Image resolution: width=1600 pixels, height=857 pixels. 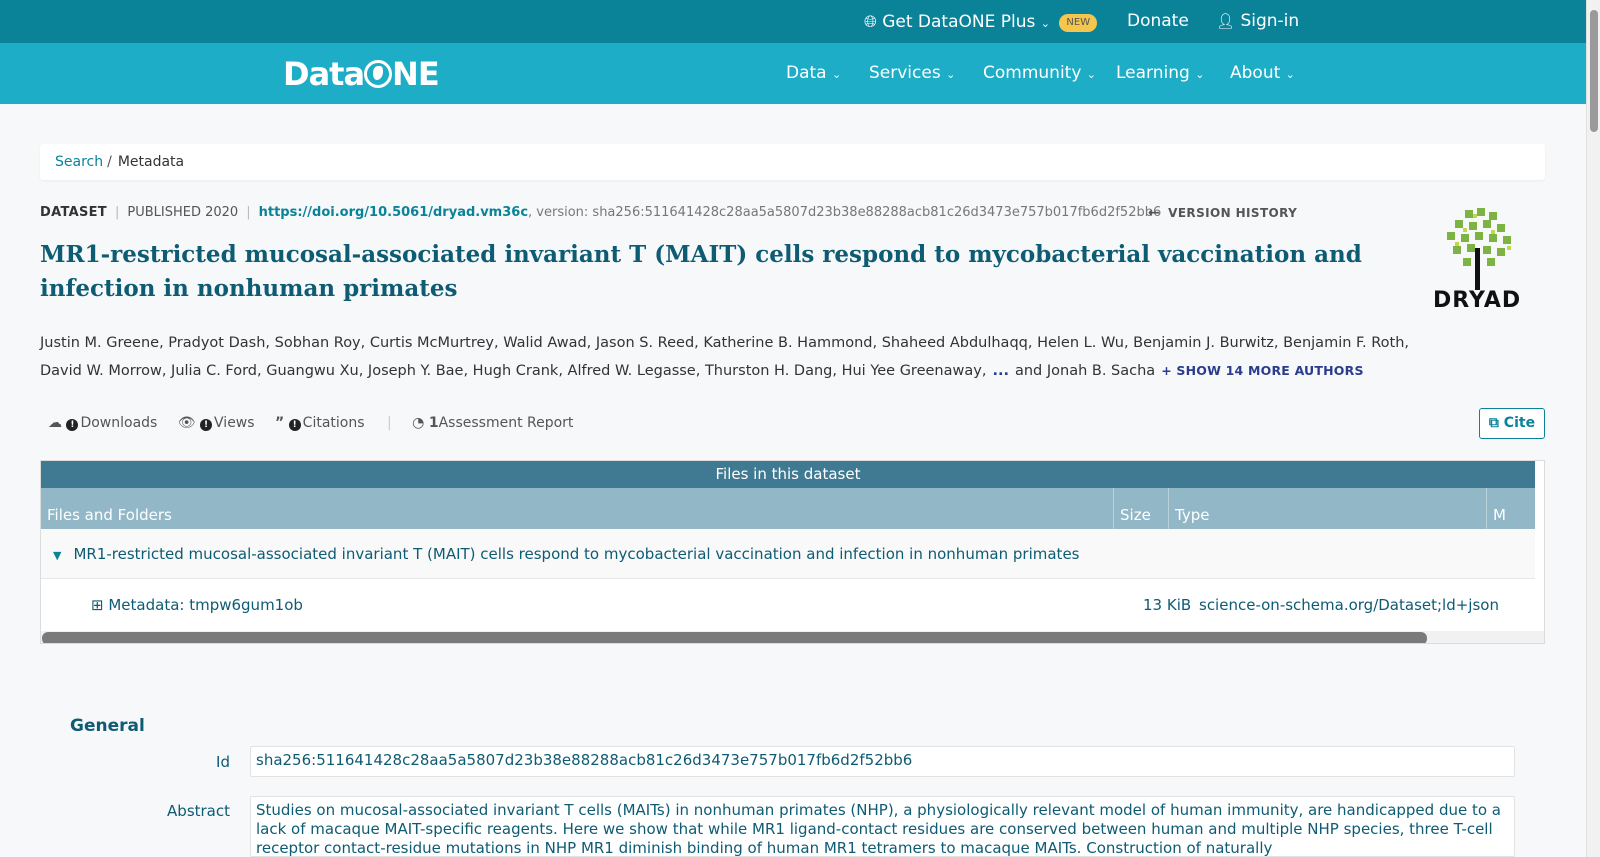 I want to click on page-scrollbar, so click(x=1593, y=428).